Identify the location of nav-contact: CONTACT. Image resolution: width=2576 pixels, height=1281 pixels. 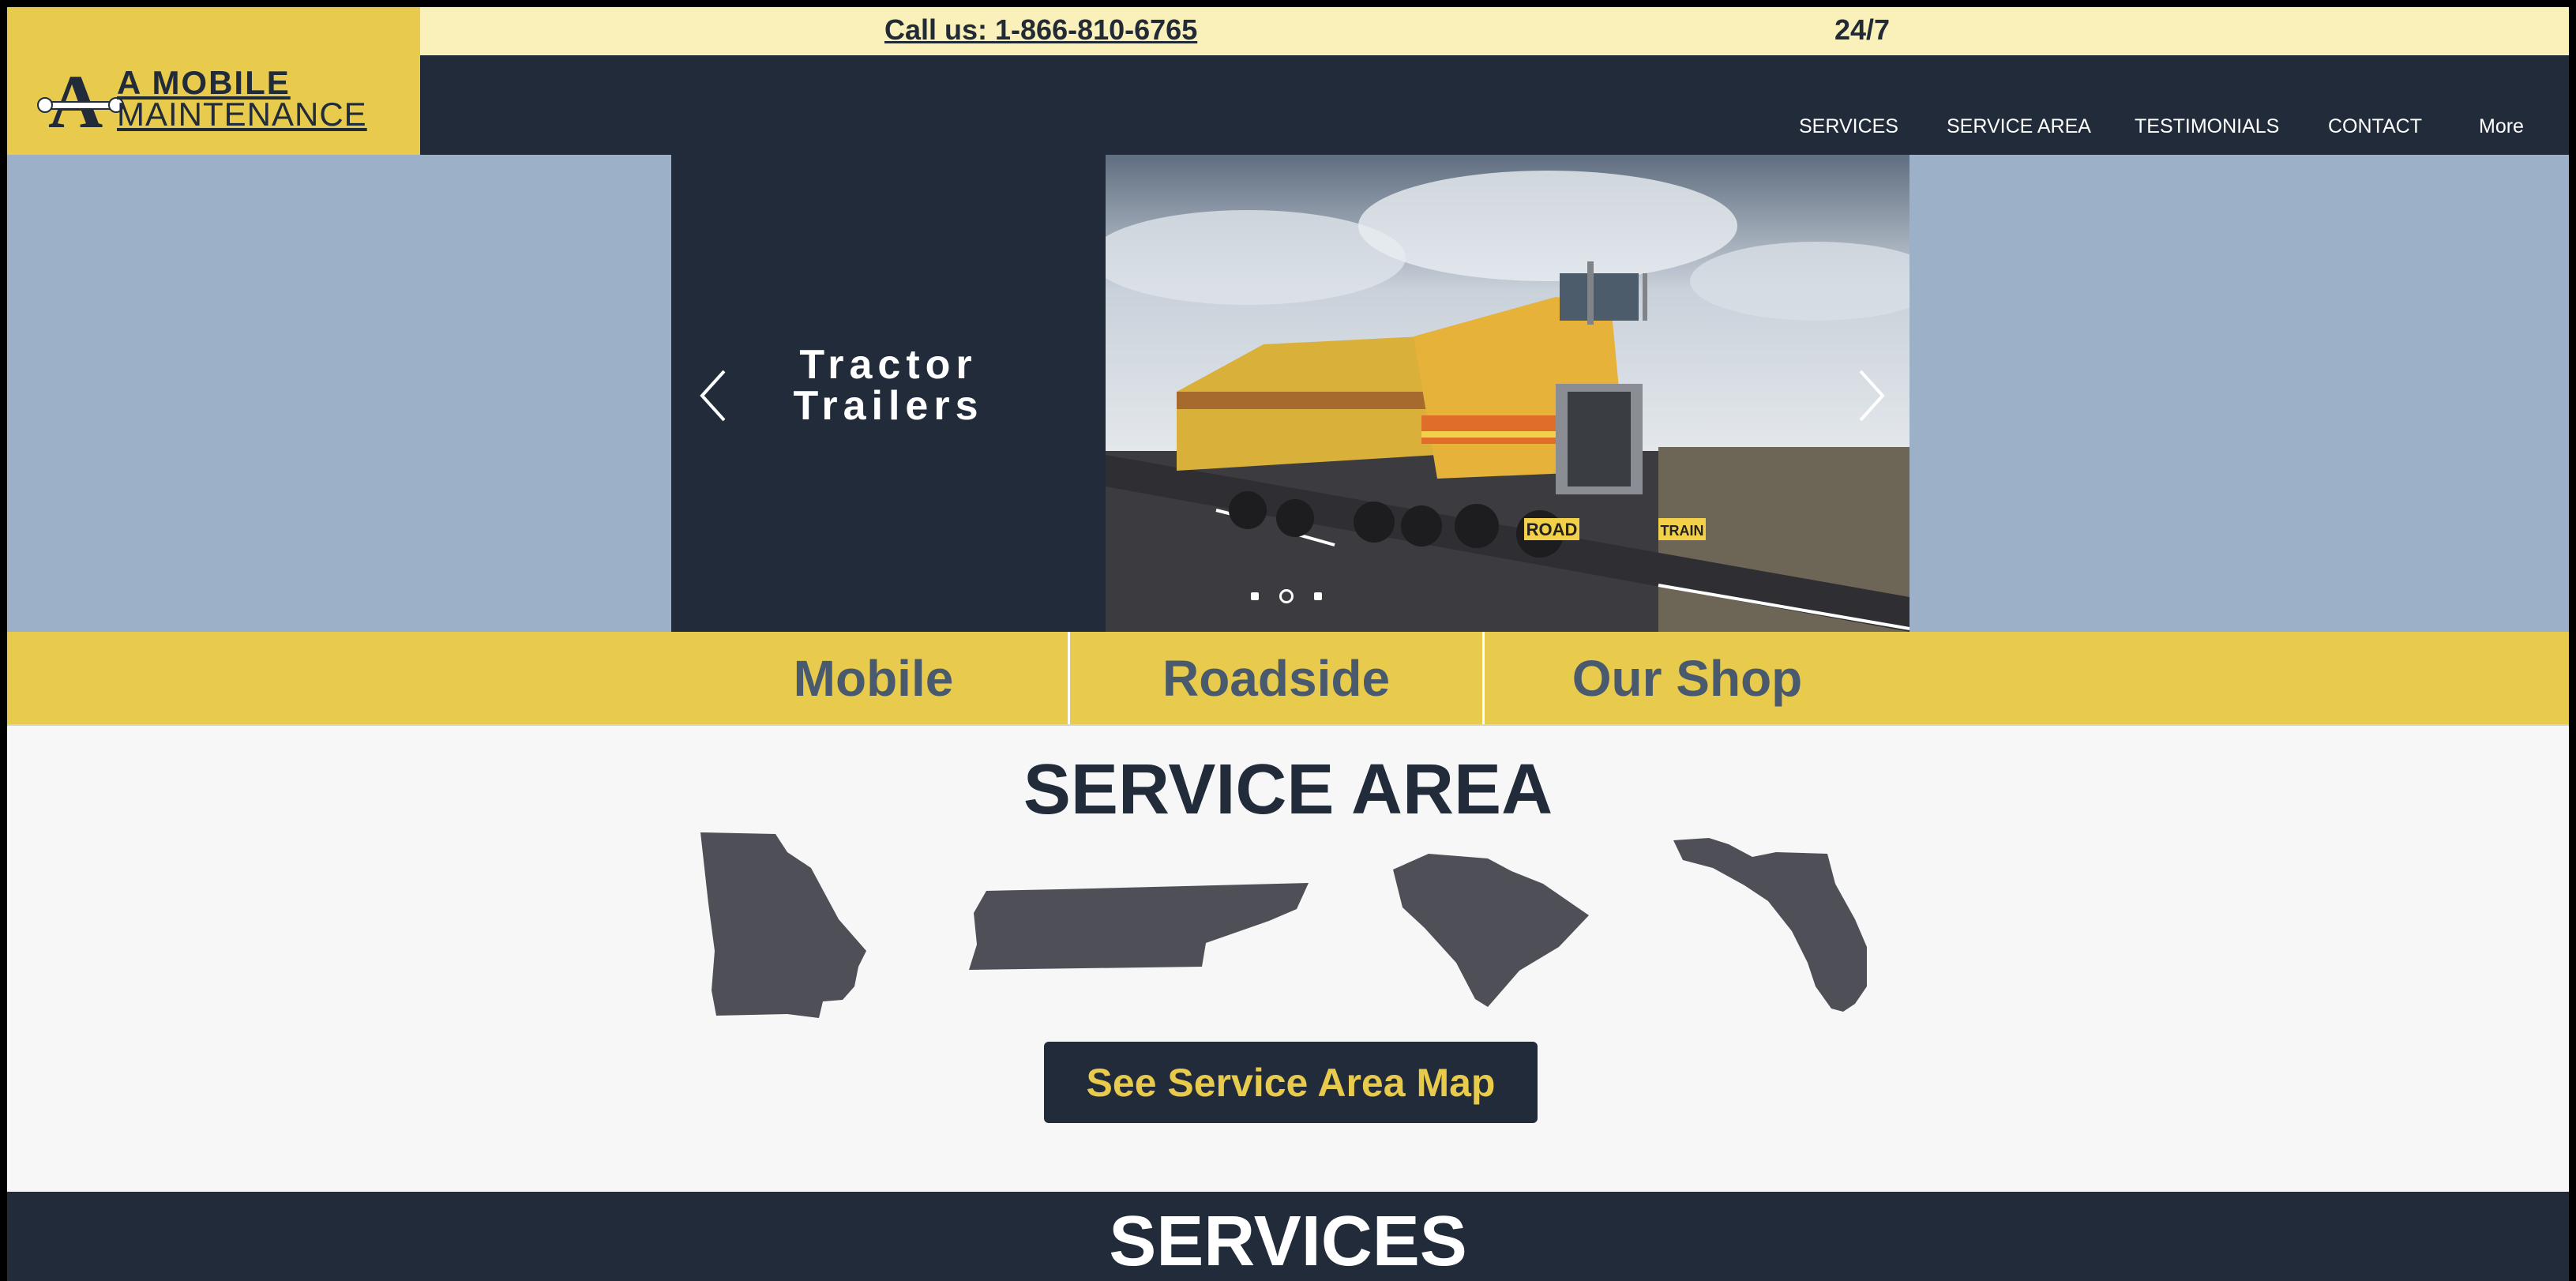
(2375, 126).